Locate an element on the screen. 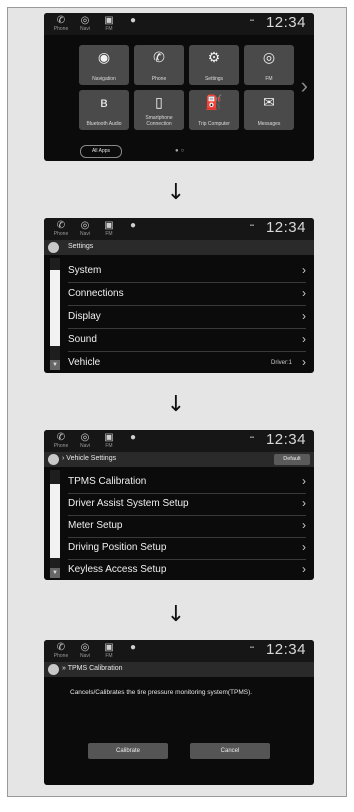 Image resolution: width=354 pixels, height=812 pixels. phone-icon: ✆ is located at coordinates (159, 57).